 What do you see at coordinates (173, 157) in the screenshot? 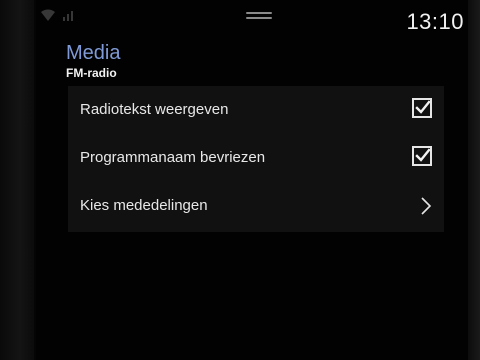
I see `setting-label: Programmanaam bevriezen` at bounding box center [173, 157].